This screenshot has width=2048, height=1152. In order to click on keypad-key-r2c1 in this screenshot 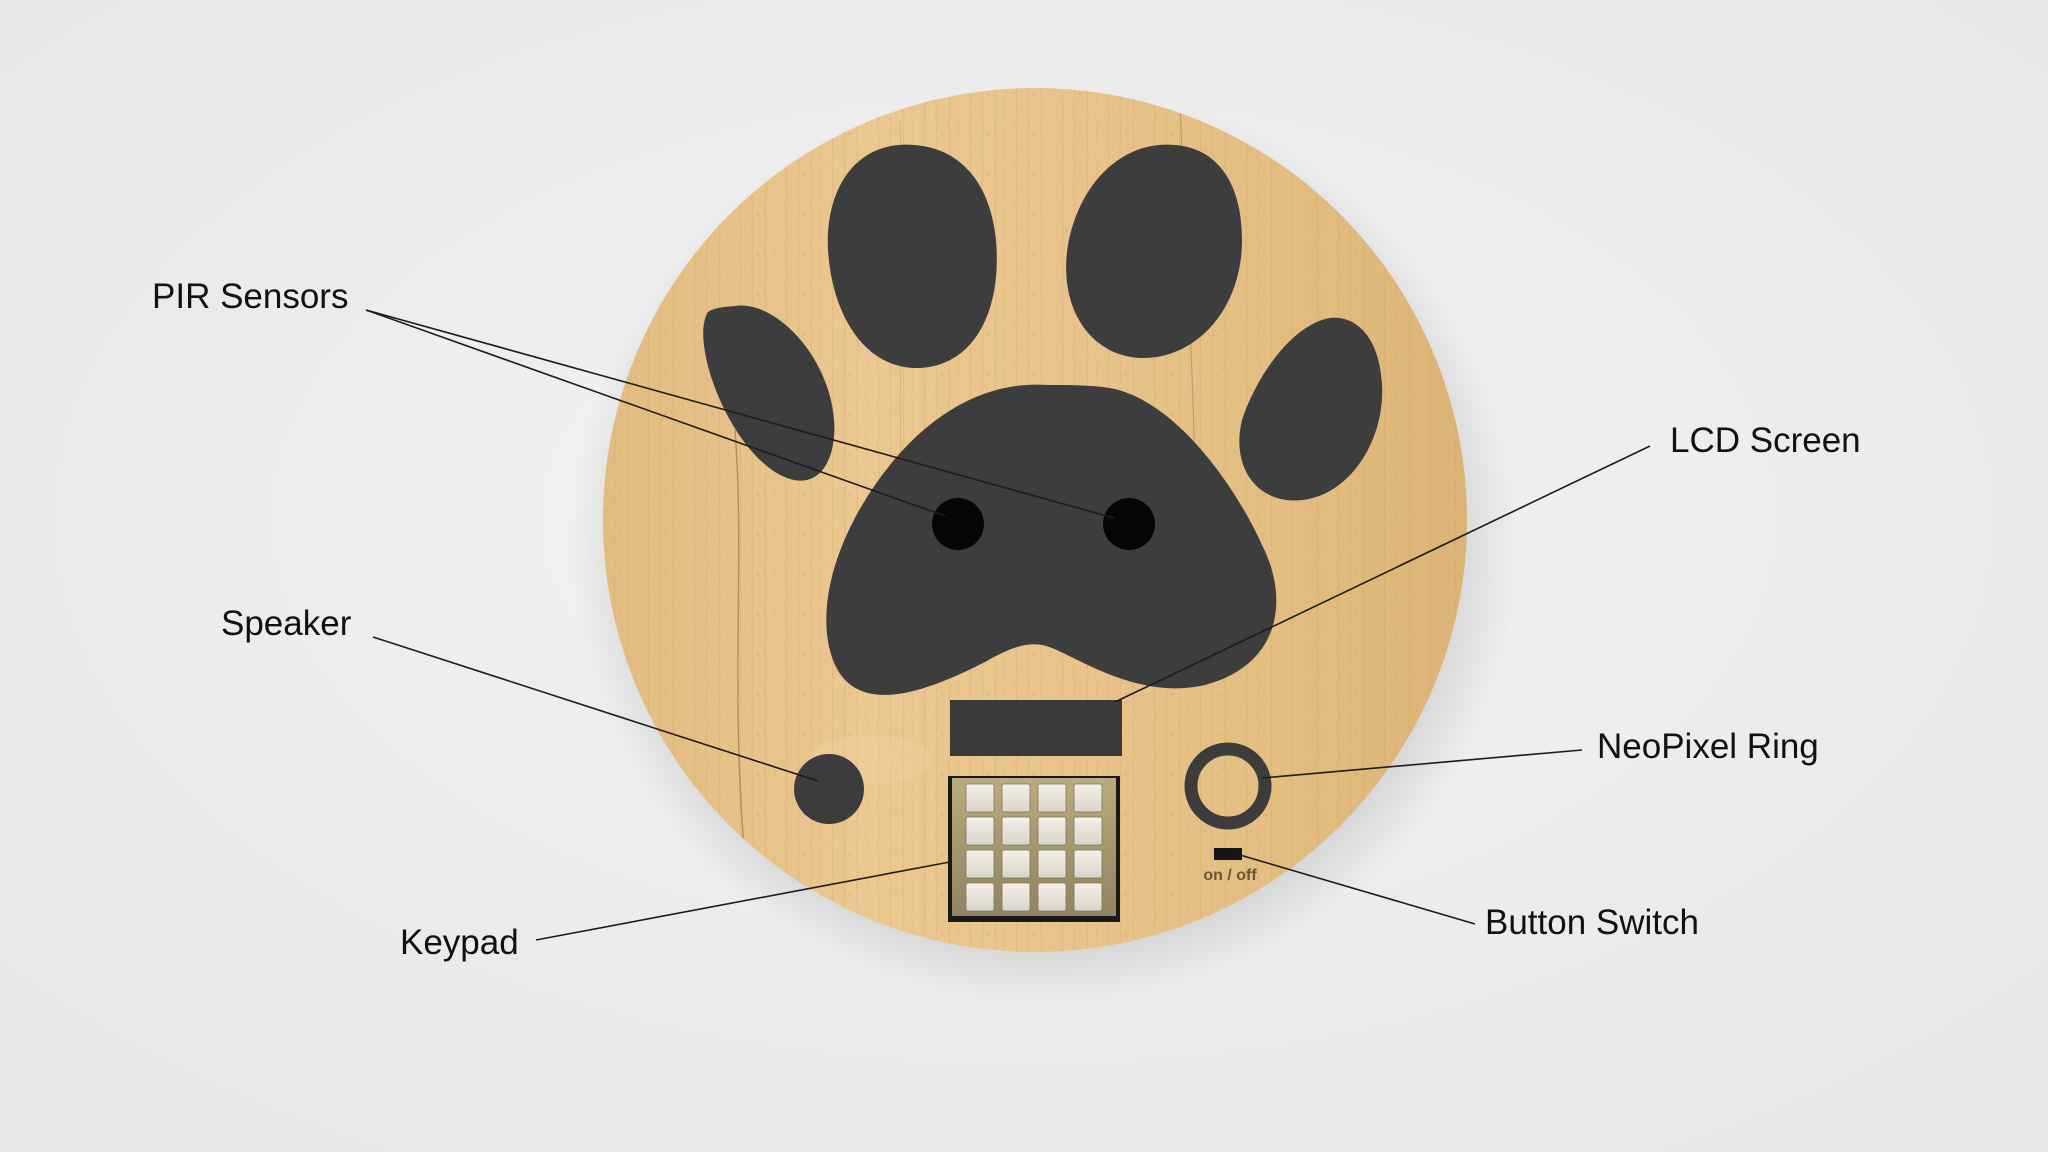, I will do `click(980, 831)`.